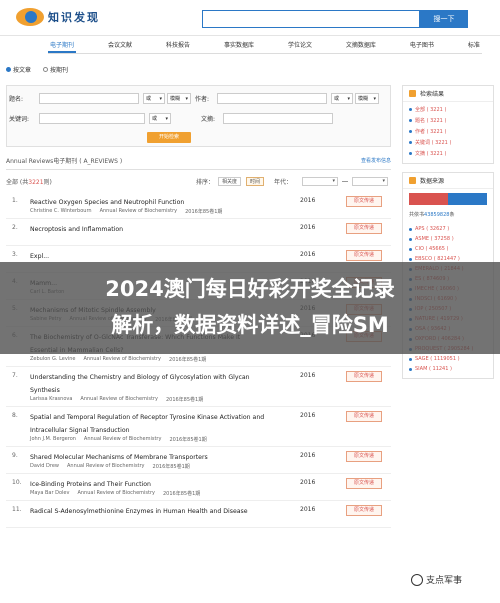 The image size is (500, 603). Describe the element at coordinates (448, 229) in the screenshot. I see `source-item: APS ( 32627 )` at that location.